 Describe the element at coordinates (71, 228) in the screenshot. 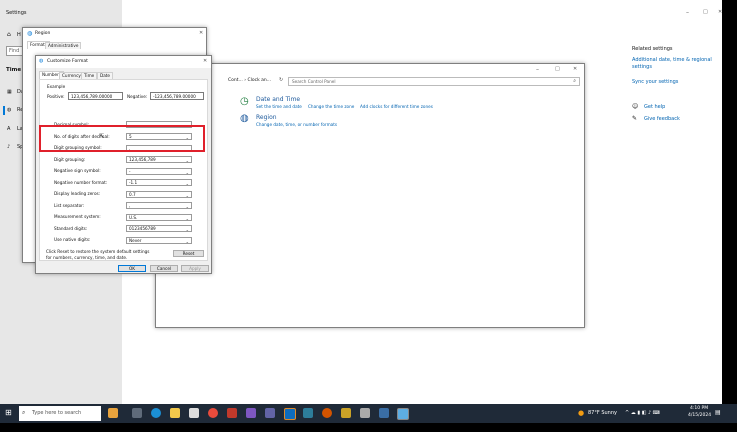

I see `standard-digits-label: Standard digits:` at that location.